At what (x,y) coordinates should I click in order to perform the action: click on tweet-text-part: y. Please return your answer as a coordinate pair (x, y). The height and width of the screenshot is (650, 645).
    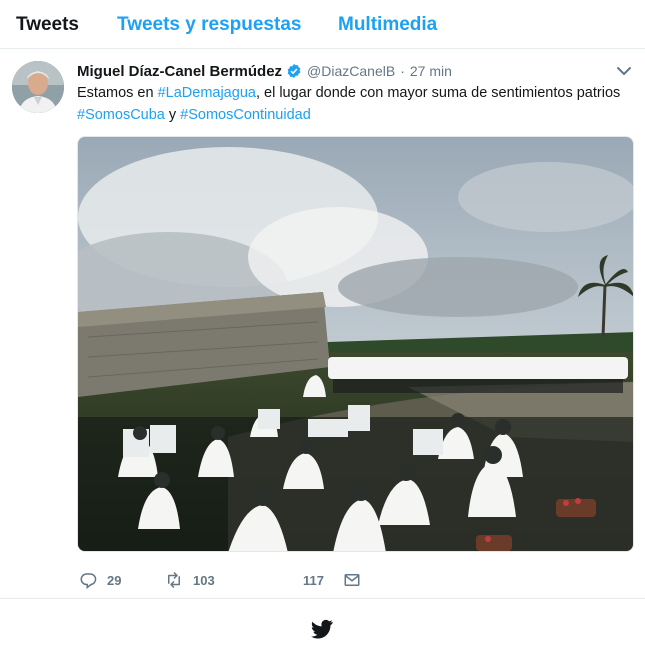
    Looking at the image, I should click on (172, 115).